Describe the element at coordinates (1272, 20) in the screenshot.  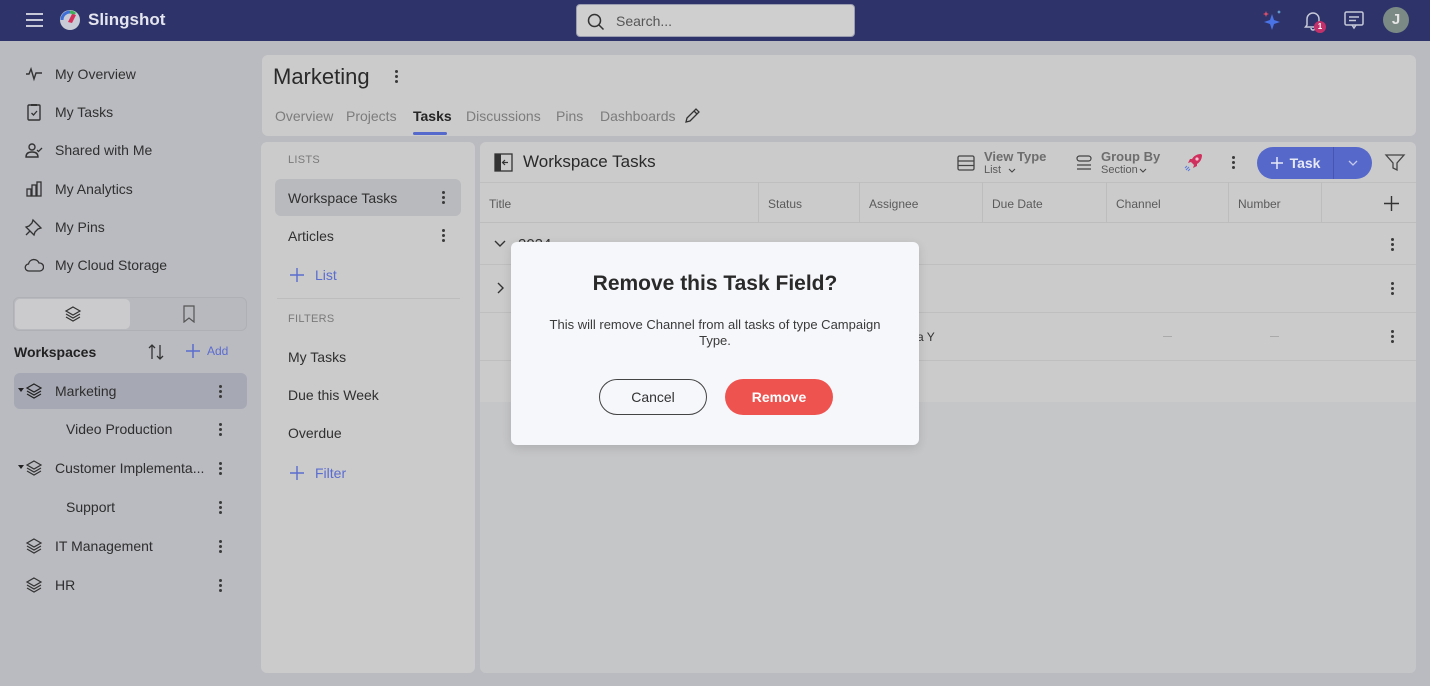
I see `ai-sparkle-icon` at that location.